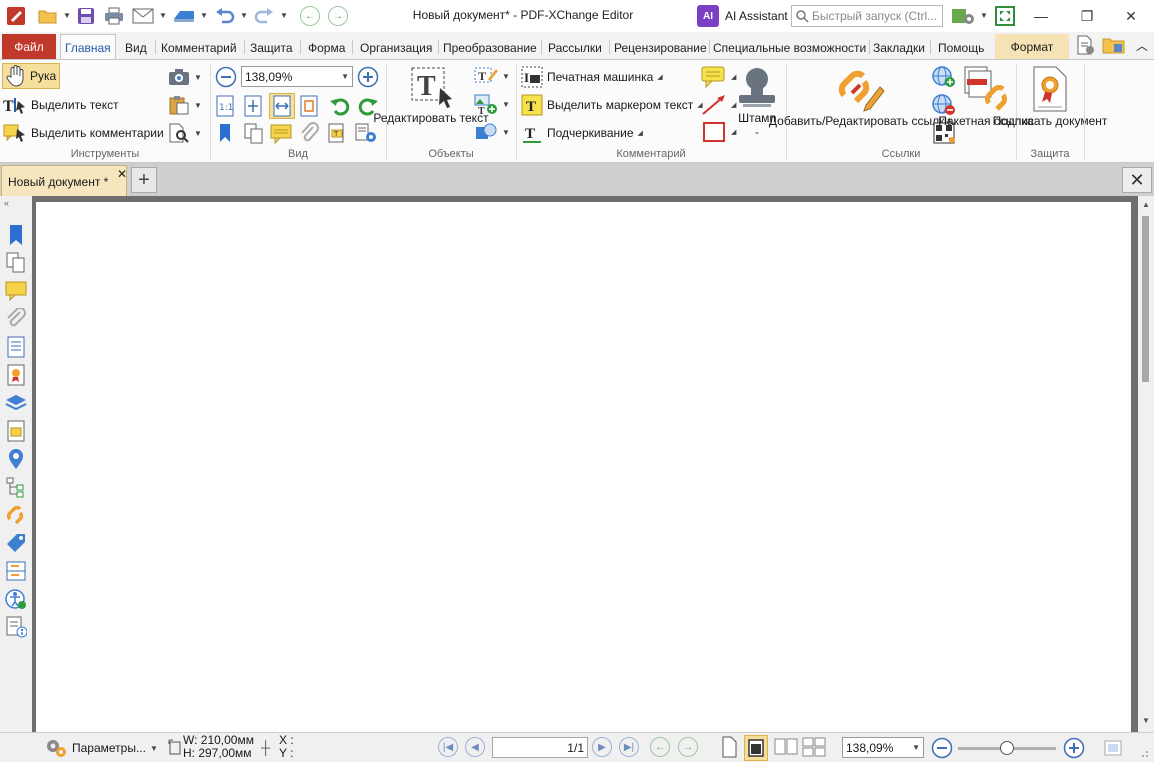  What do you see at coordinates (368, 77) in the screenshot?
I see `zoom-in-button` at bounding box center [368, 77].